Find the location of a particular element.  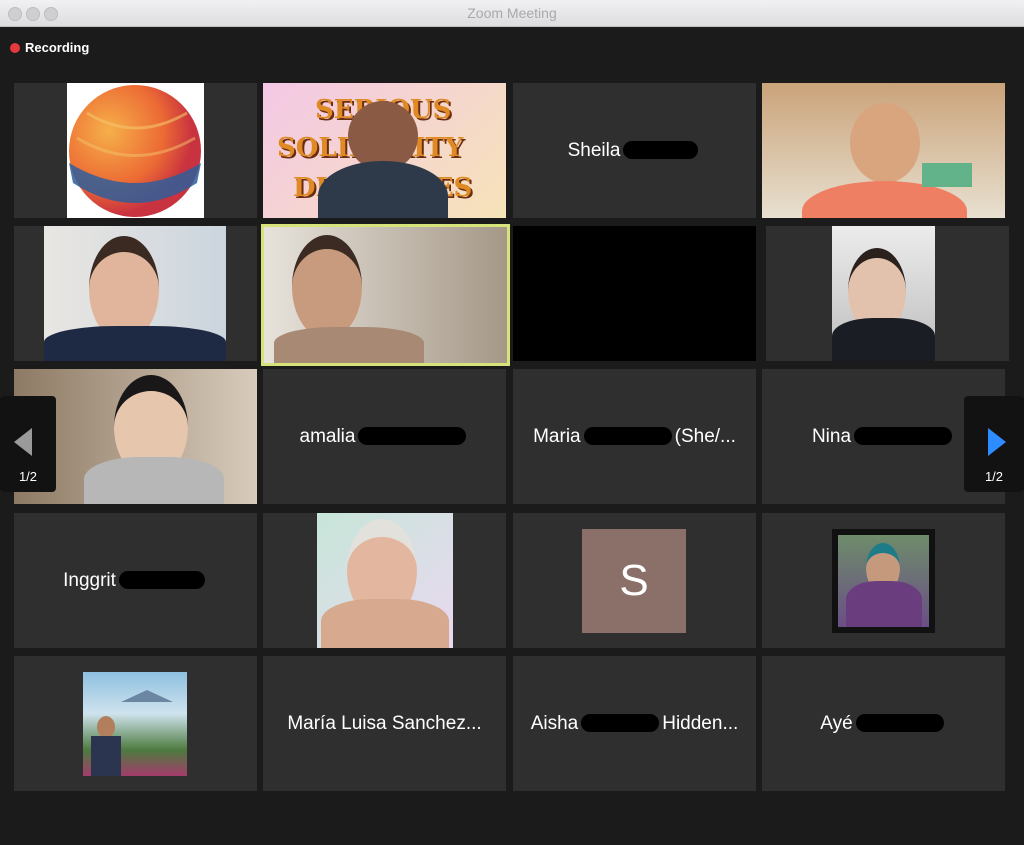

participant-tile-aye: Ayé is located at coordinates (883, 723).